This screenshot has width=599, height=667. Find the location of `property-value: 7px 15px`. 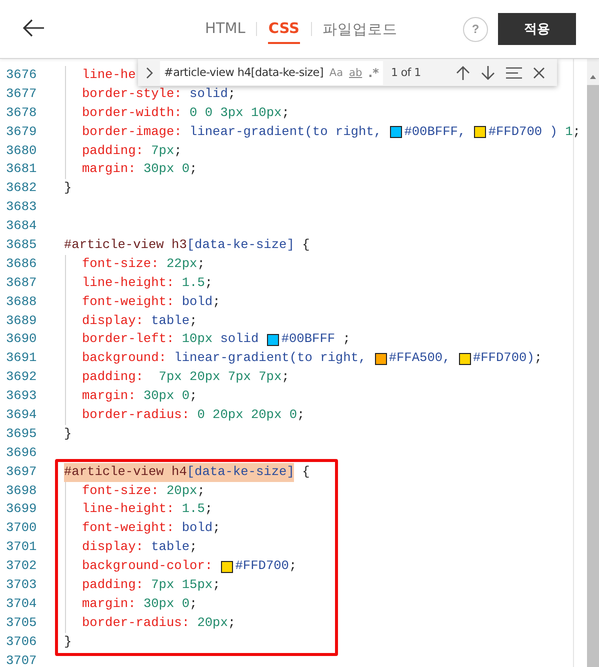

property-value: 7px 15px is located at coordinates (181, 585).